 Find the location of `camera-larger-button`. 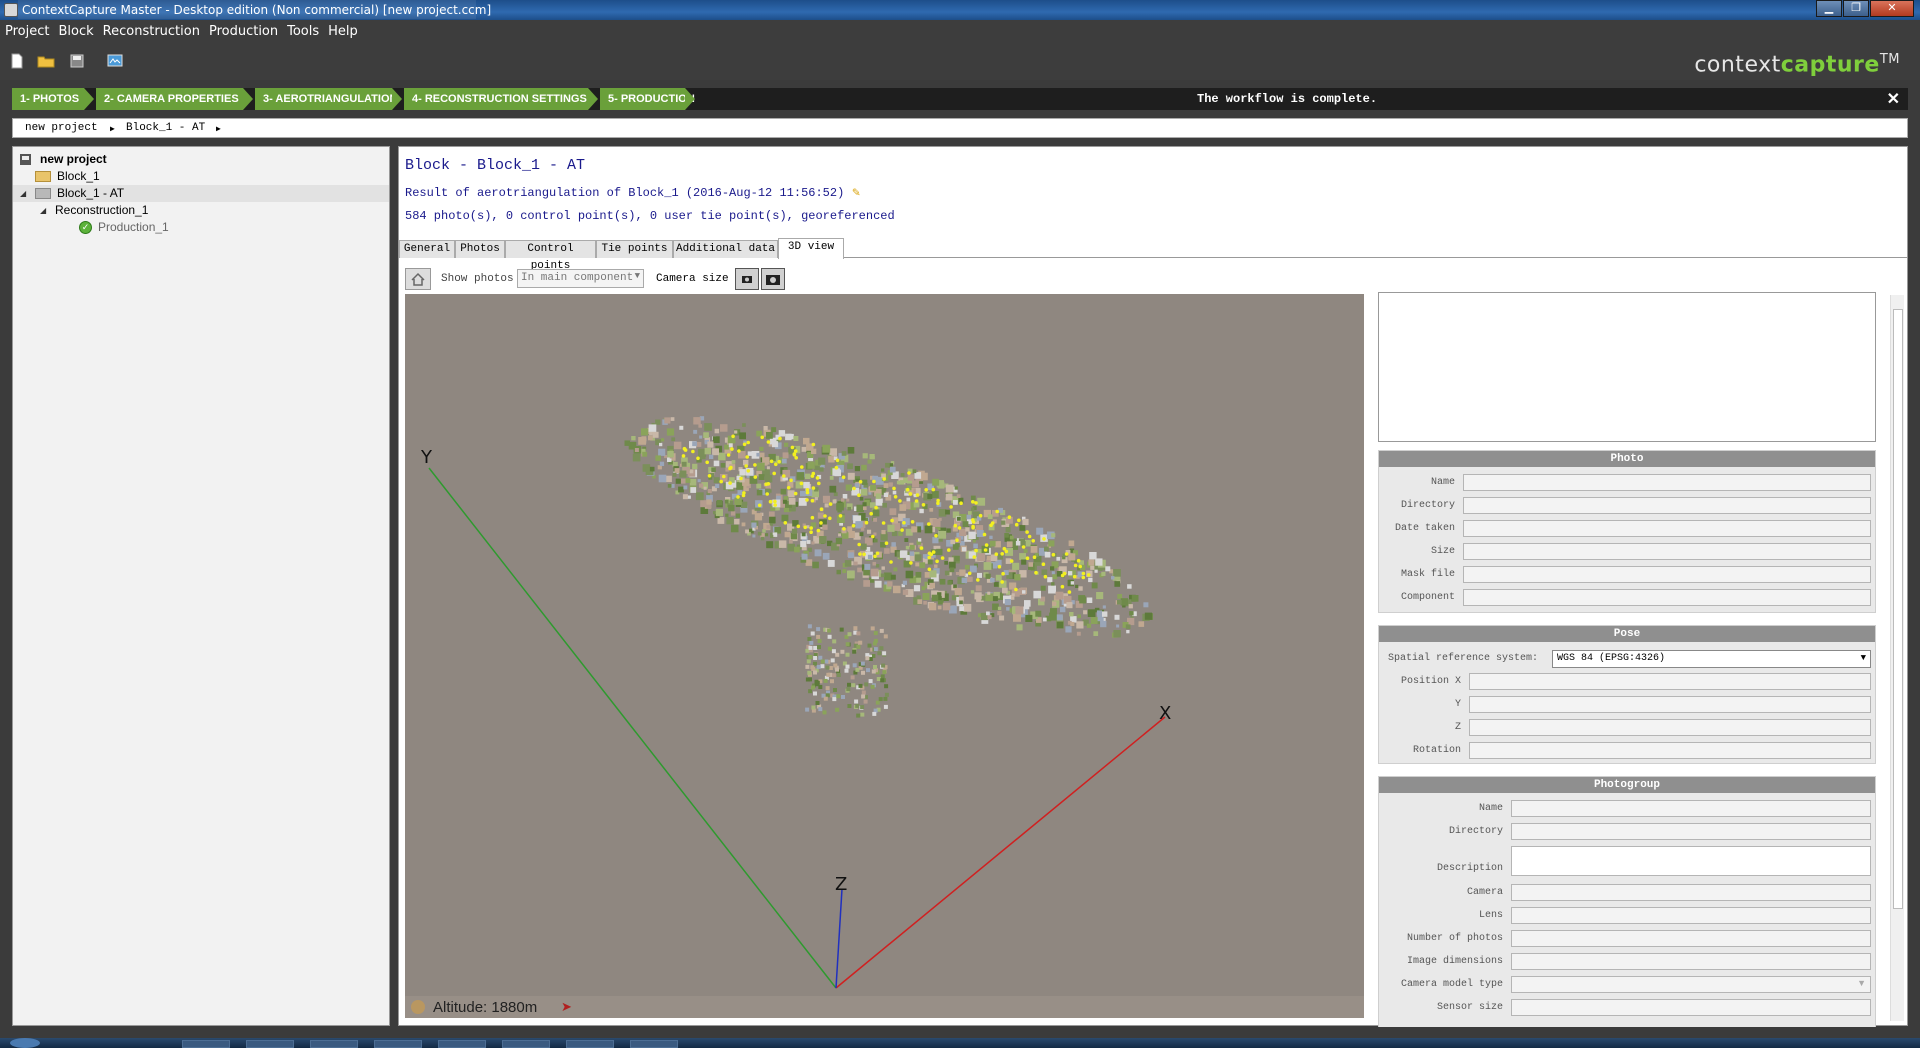

camera-larger-button is located at coordinates (773, 279).